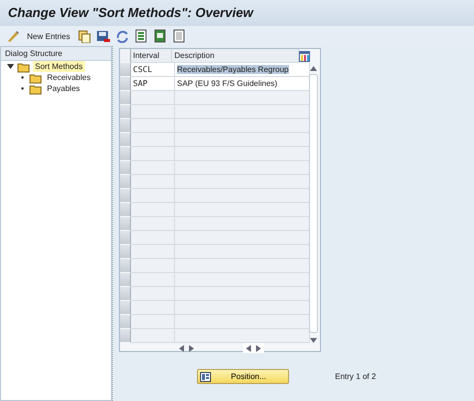 The width and height of the screenshot is (474, 401). What do you see at coordinates (253, 348) in the screenshot?
I see `horizontal-scrollbar` at bounding box center [253, 348].